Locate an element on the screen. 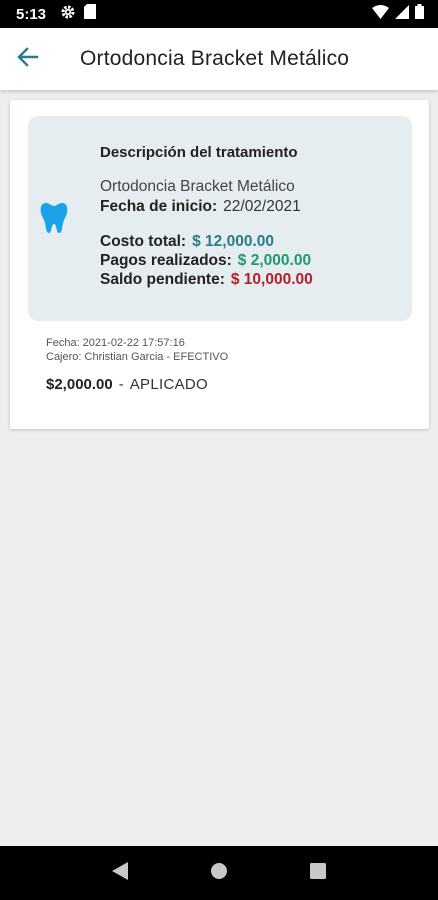 Image resolution: width=438 pixels, height=900 pixels. payments-made-value: $ 2,000.00 is located at coordinates (274, 260).